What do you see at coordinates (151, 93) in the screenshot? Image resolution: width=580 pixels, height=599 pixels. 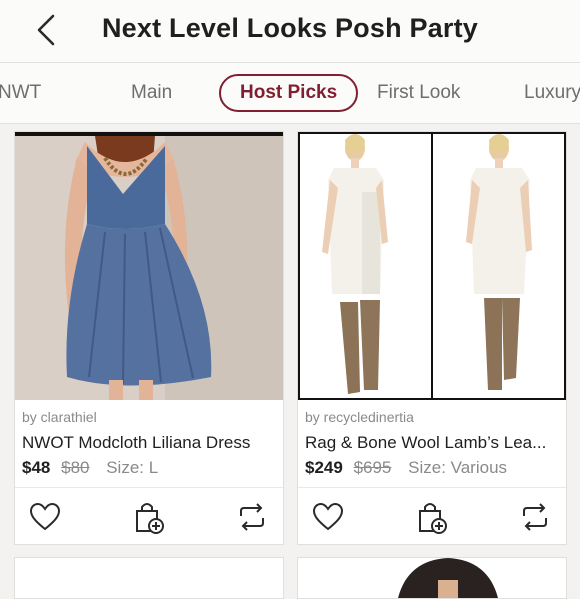 I see `tab-main: Main` at bounding box center [151, 93].